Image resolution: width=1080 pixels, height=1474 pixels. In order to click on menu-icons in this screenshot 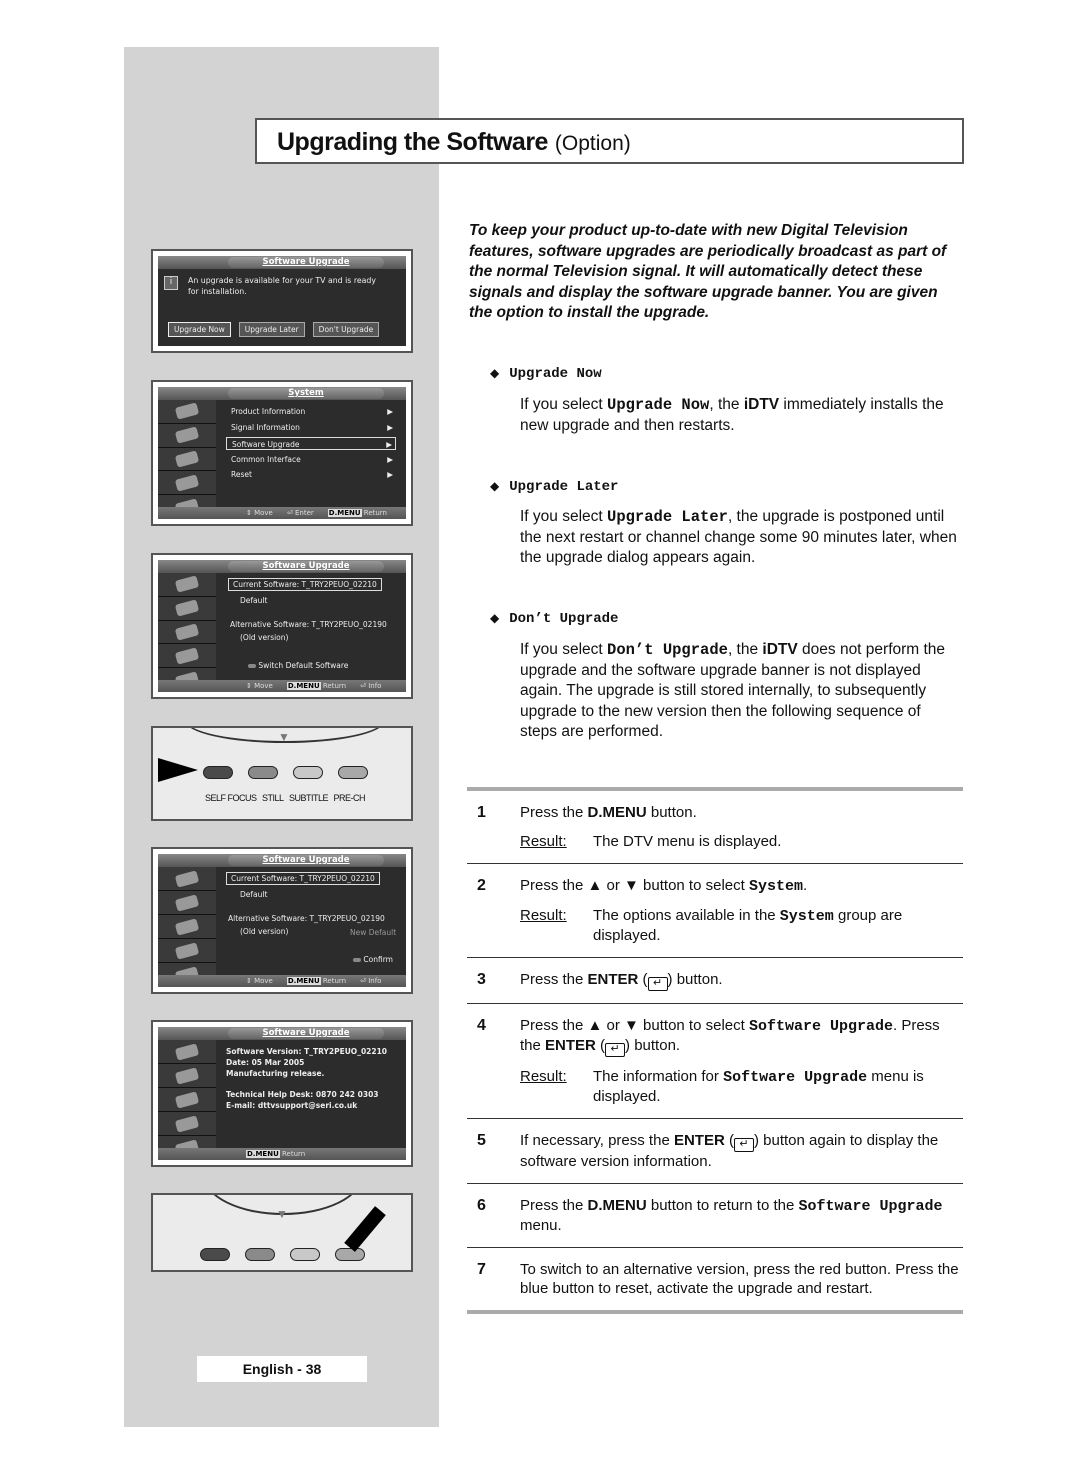, I will do `click(187, 459)`.